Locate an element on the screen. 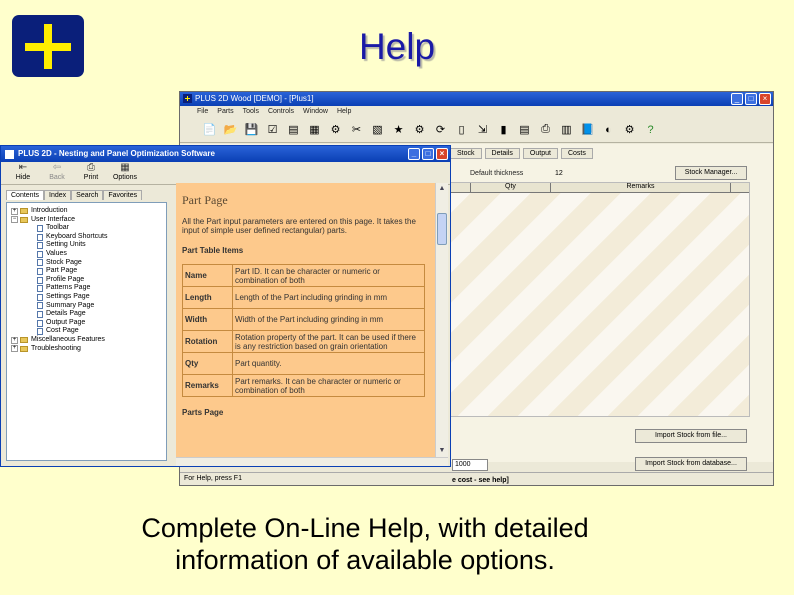 The height and width of the screenshot is (595, 794). tree-item: Keyboard Shortcuts is located at coordinates (86, 237).